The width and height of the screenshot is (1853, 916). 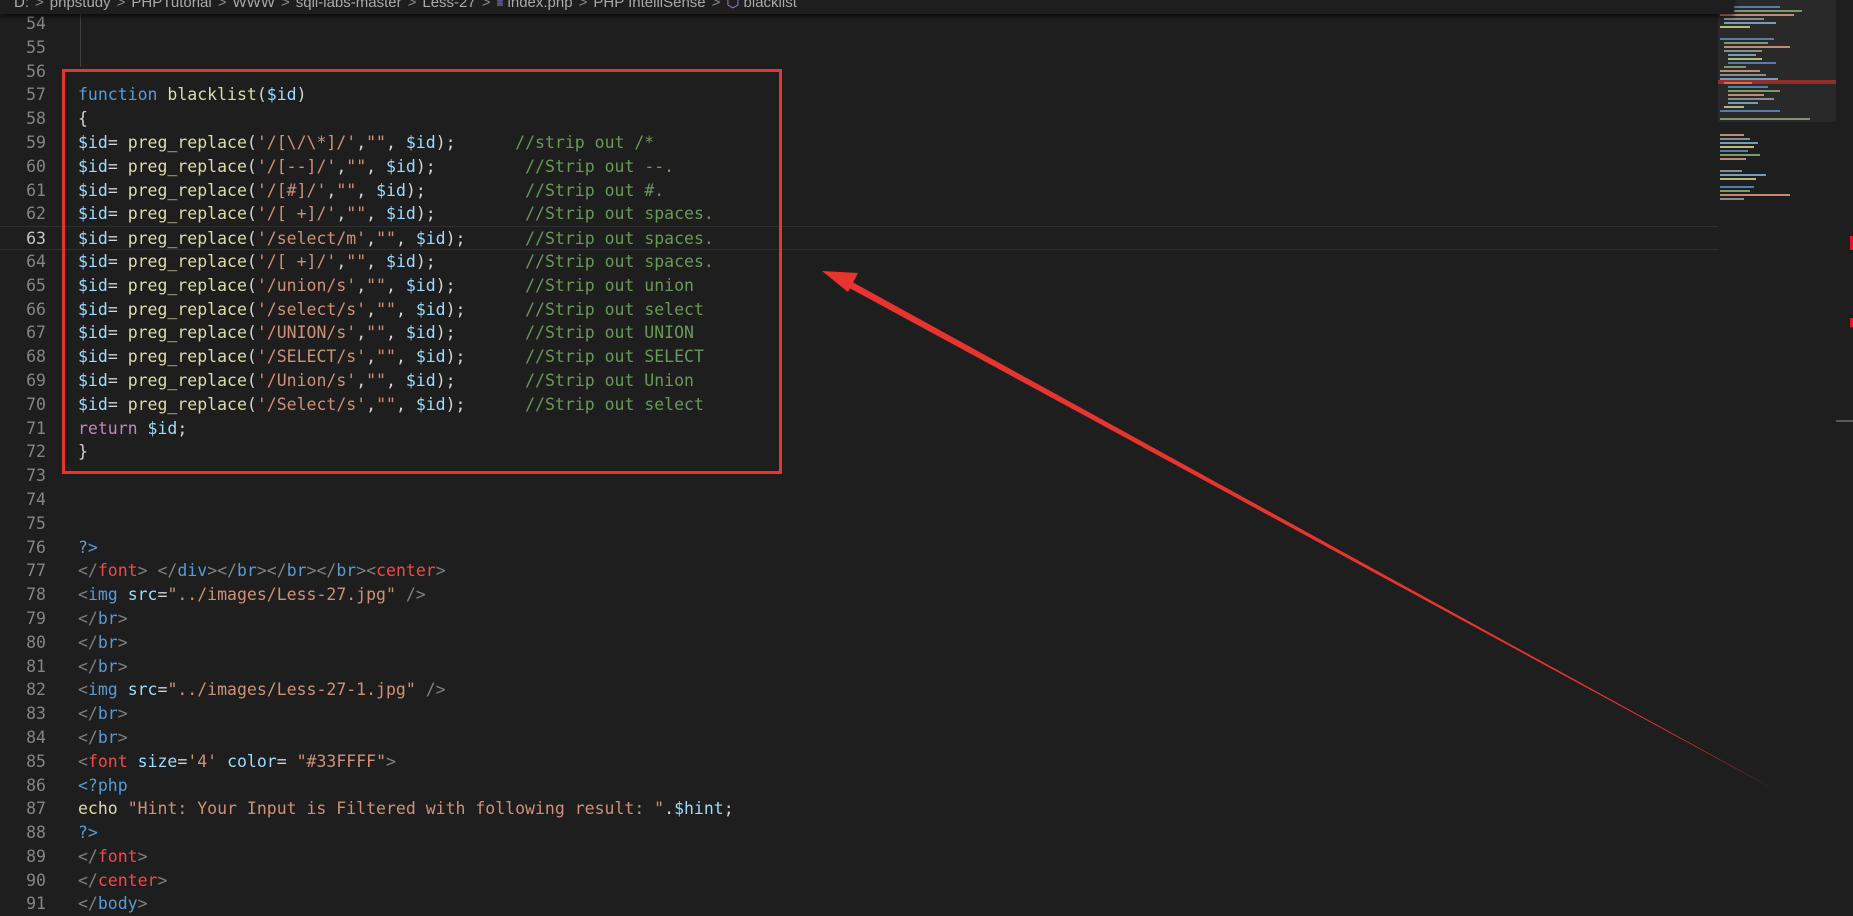 What do you see at coordinates (860, 833) in the screenshot?
I see `code-line: 88 ?>` at bounding box center [860, 833].